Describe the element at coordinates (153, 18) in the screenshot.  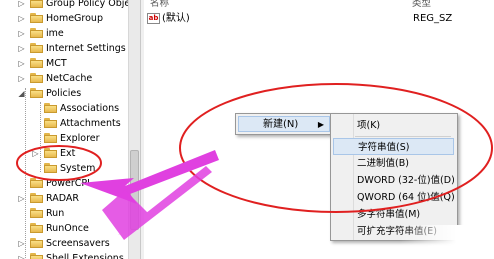
I see `string-value-icon: ab` at that location.